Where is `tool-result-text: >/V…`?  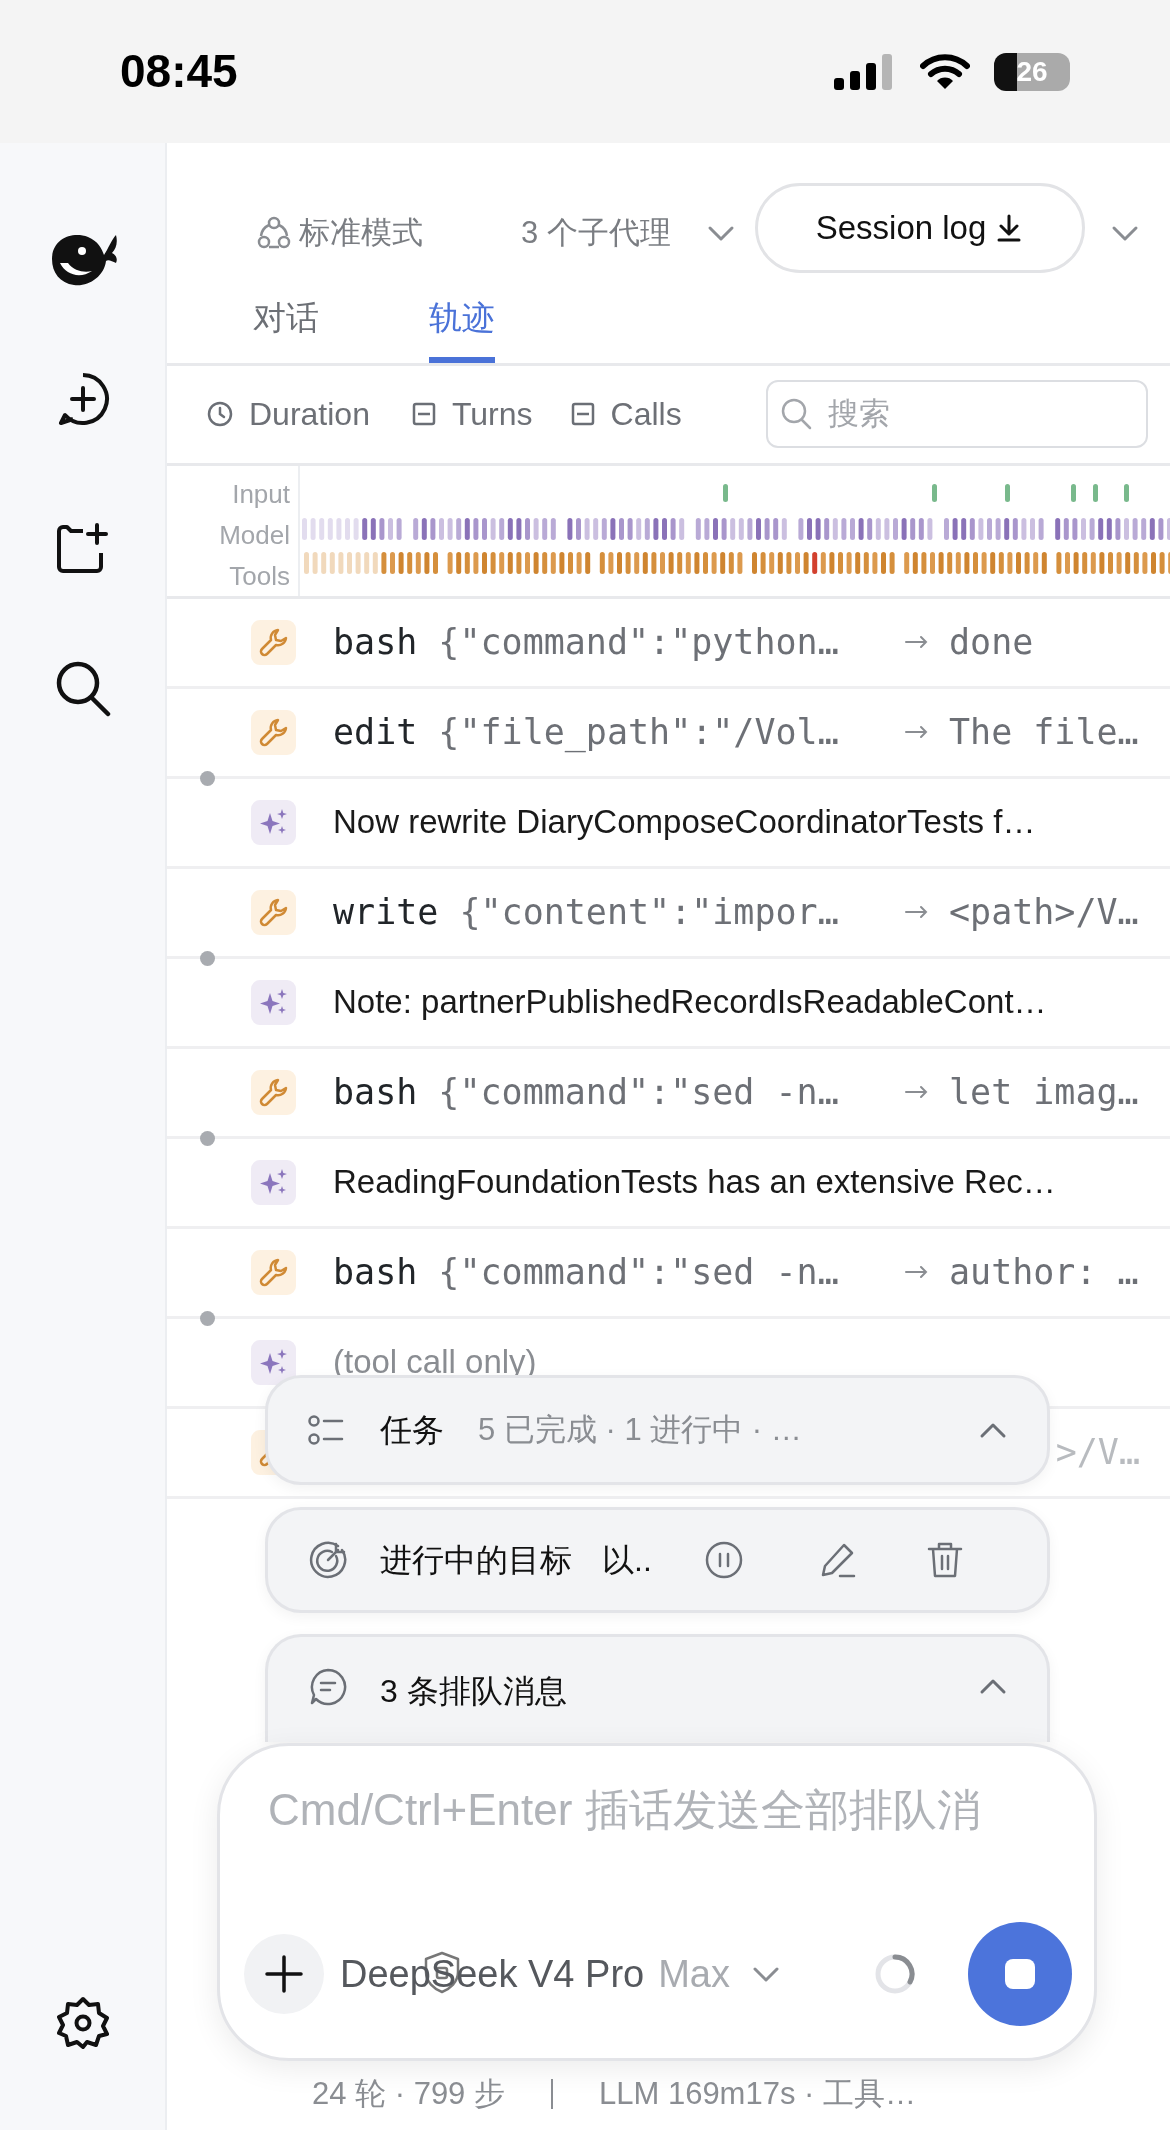 tool-result-text: >/V… is located at coordinates (1097, 1452).